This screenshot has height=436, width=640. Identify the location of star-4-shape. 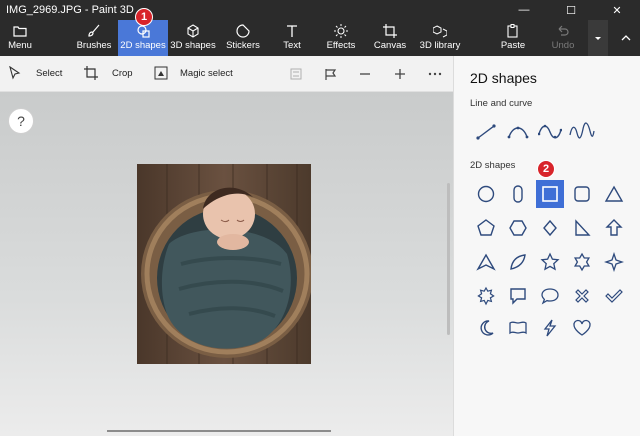
(614, 262).